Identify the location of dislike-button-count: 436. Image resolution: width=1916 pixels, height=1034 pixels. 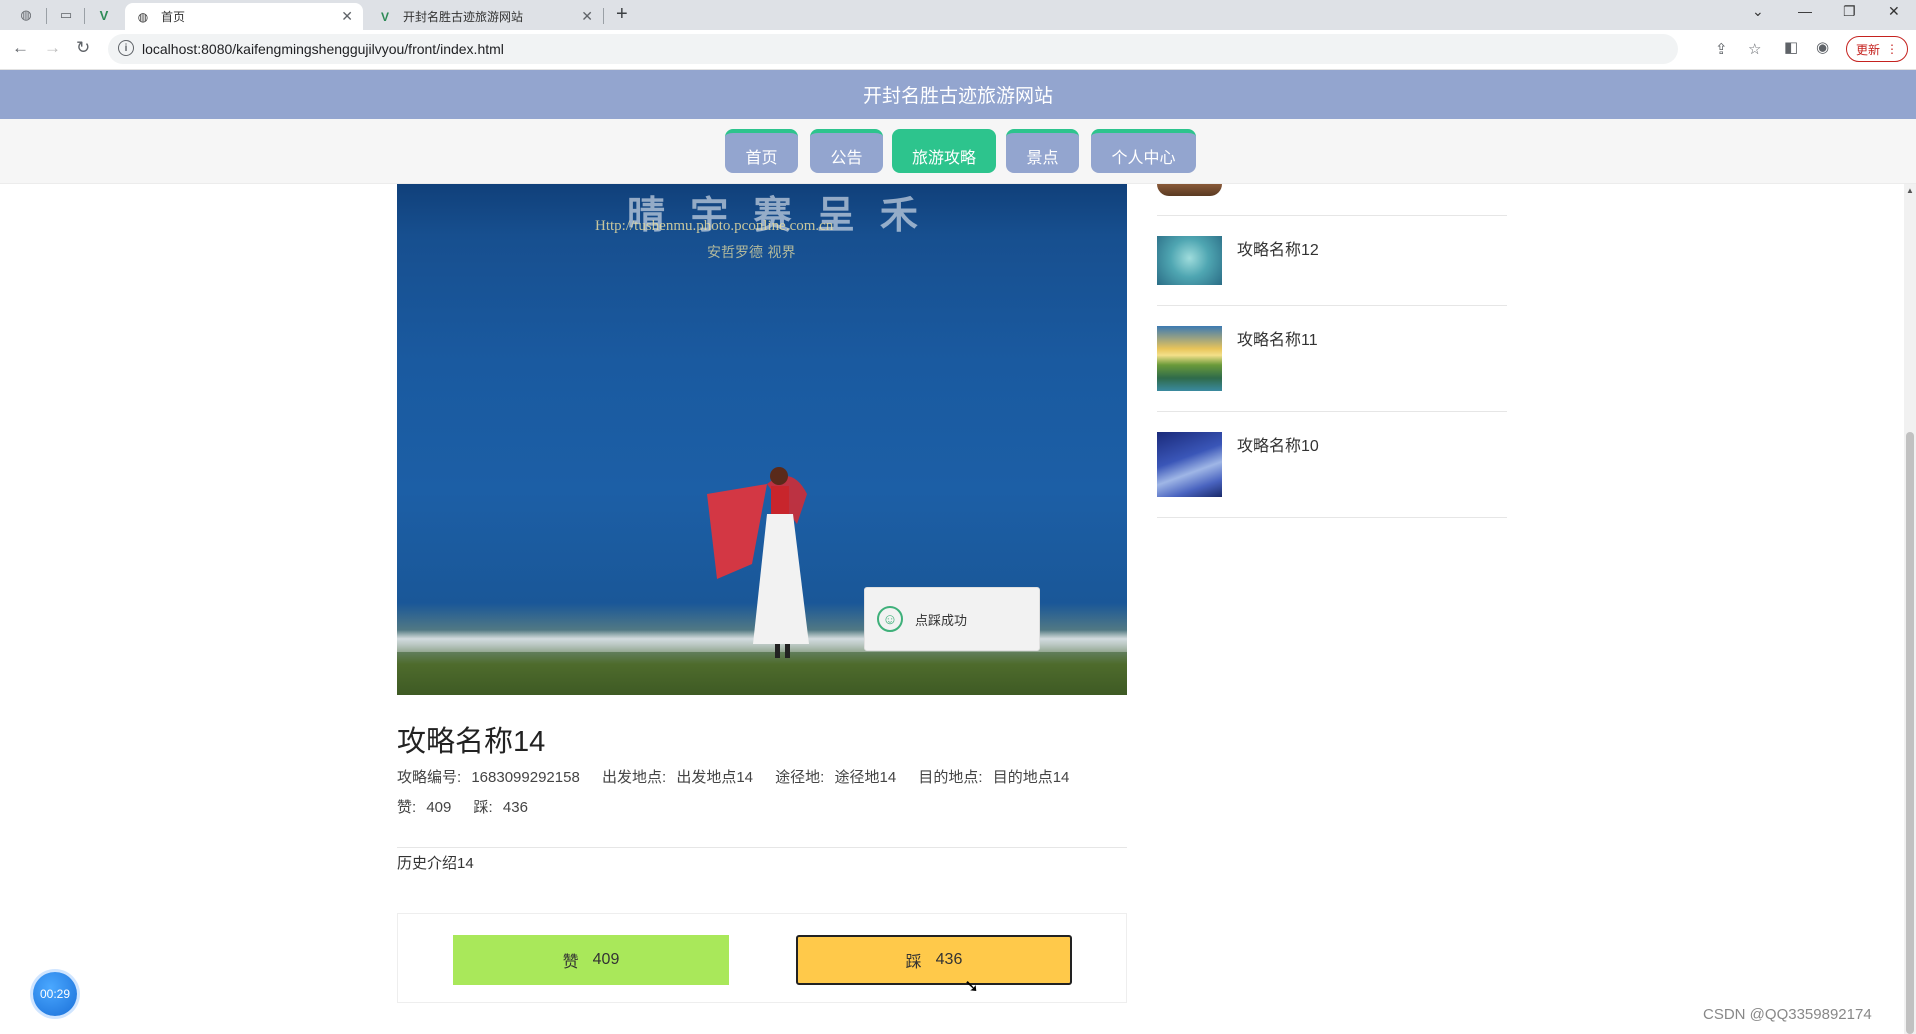
(949, 959).